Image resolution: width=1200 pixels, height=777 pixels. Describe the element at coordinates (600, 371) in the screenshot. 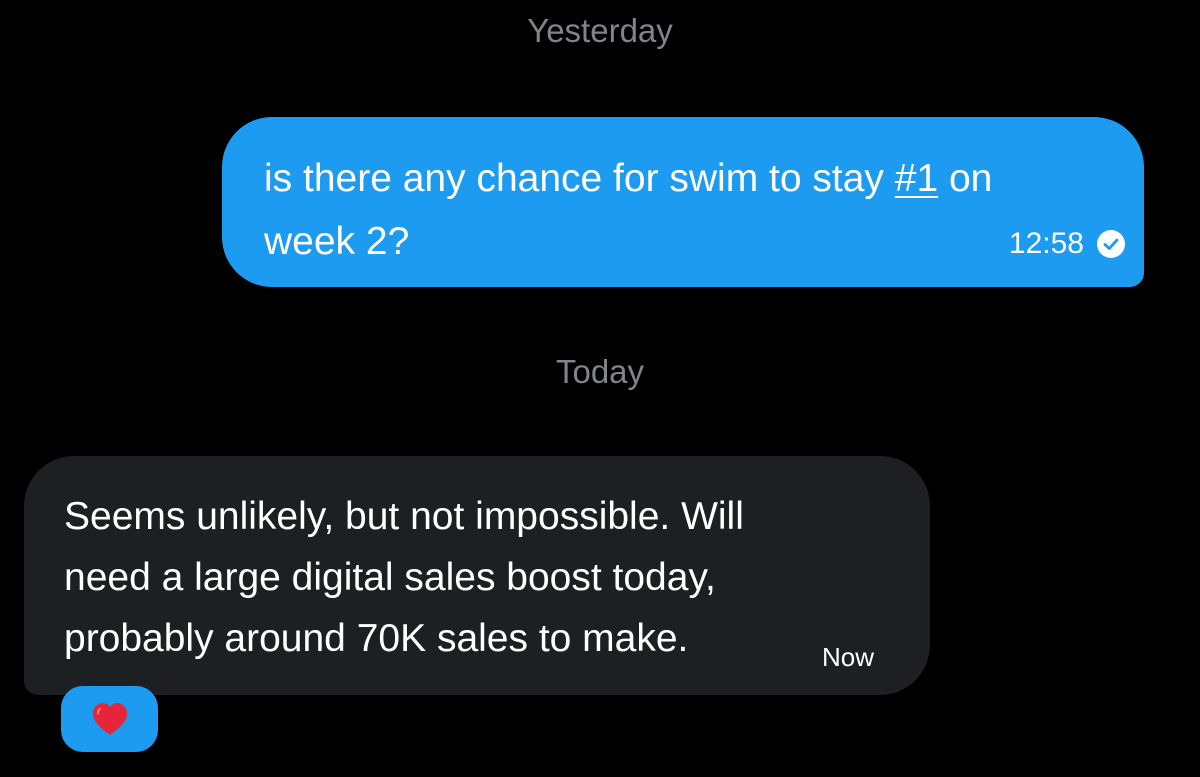

I see `date-separator-today: Today` at that location.